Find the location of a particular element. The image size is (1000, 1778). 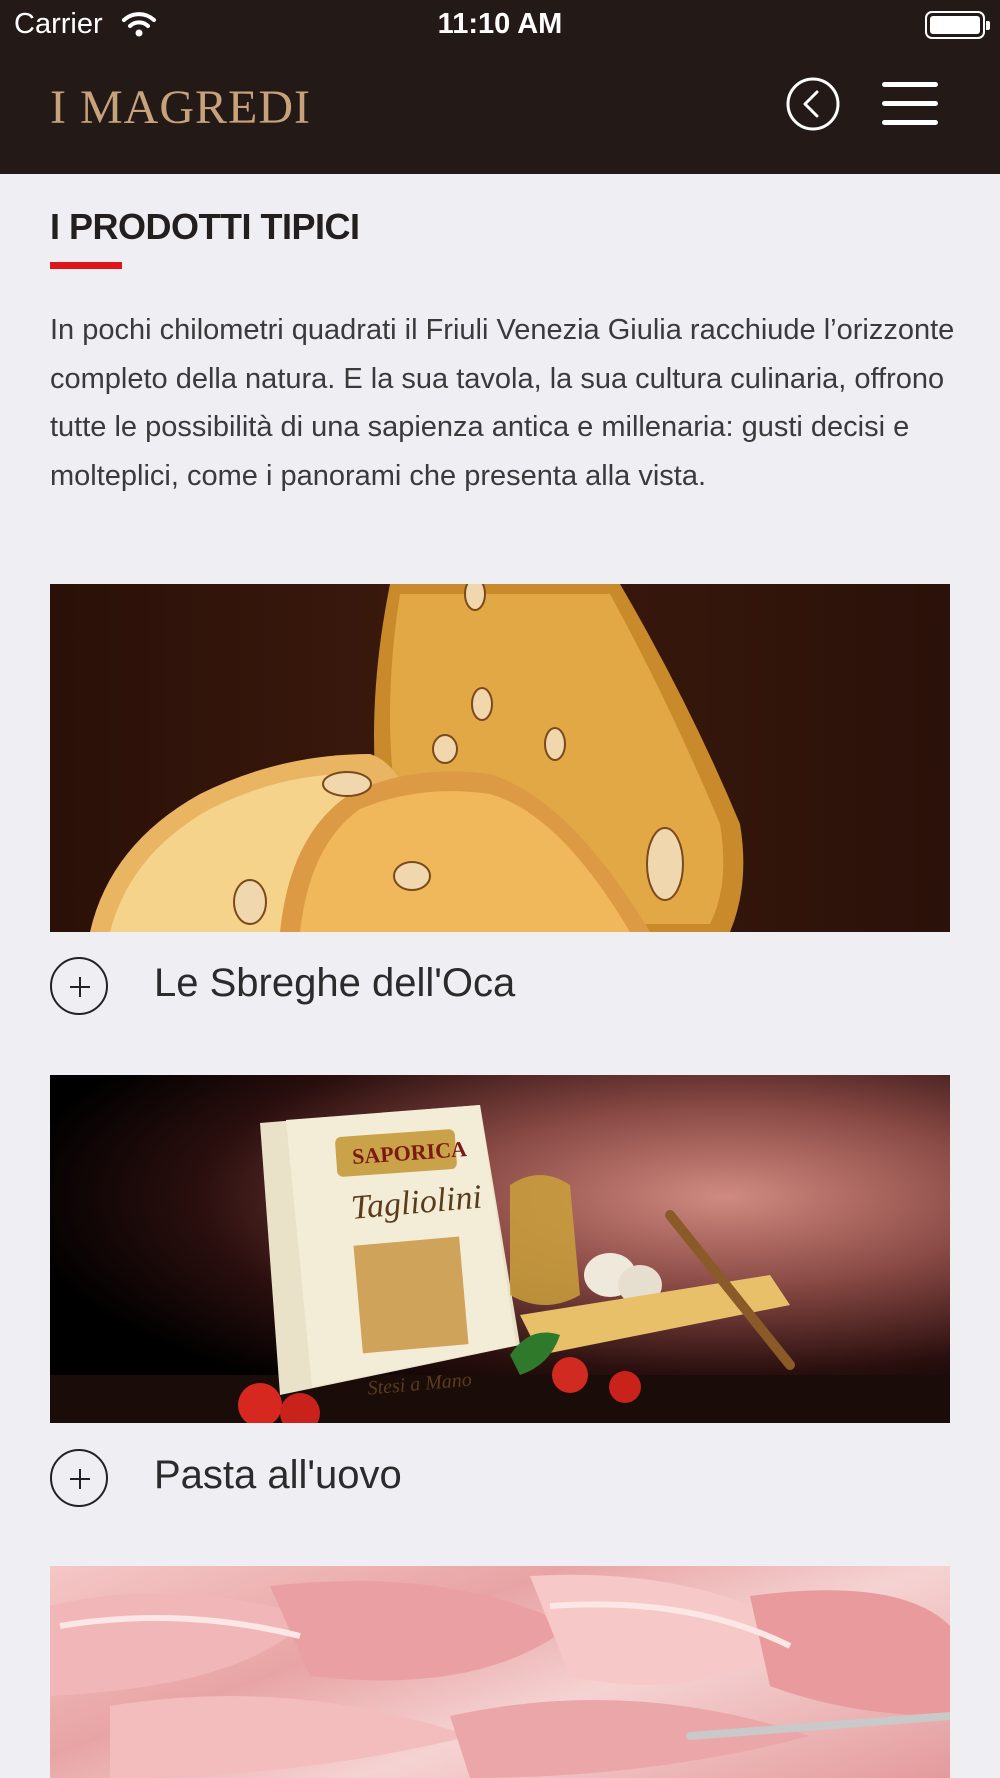

app-logo: I MAGREDI is located at coordinates (180, 107).